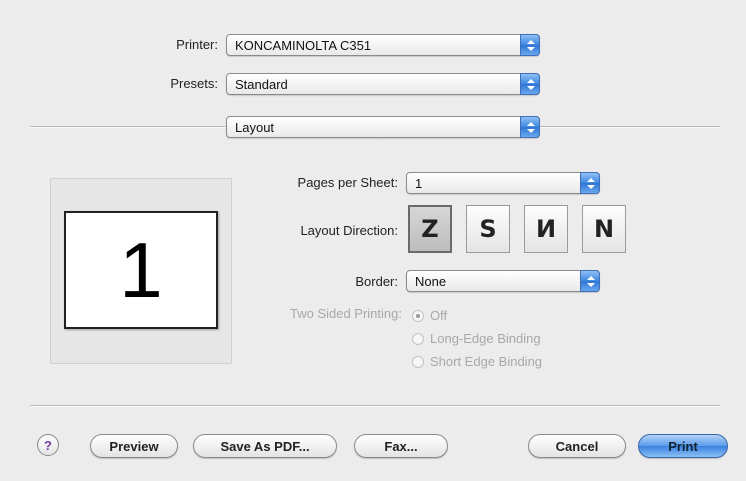 This screenshot has width=746, height=481. What do you see at coordinates (503, 281) in the screenshot?
I see `border-popup: None` at bounding box center [503, 281].